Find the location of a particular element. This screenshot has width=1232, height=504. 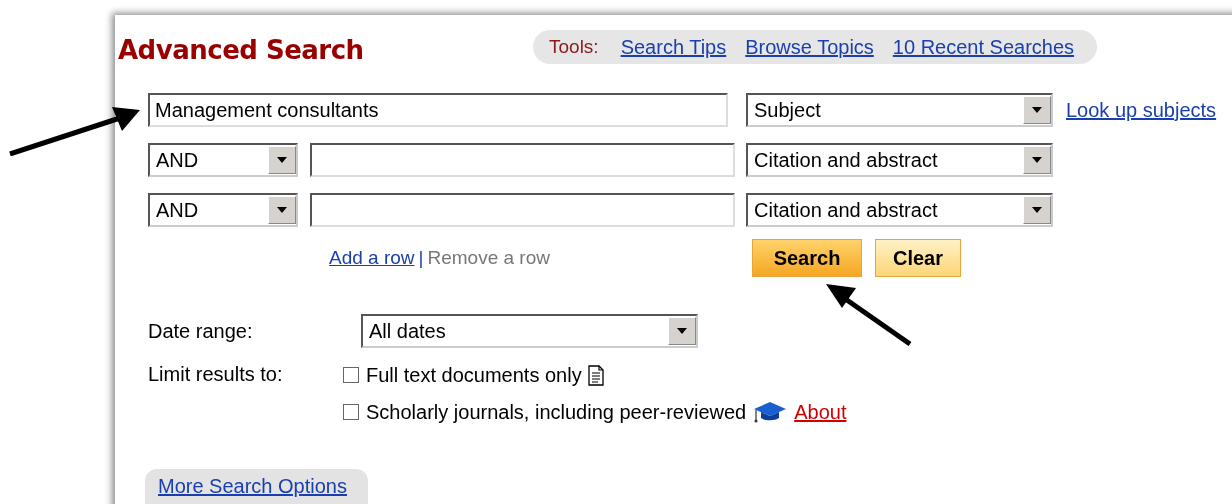

tools-label: Tools: is located at coordinates (574, 47).